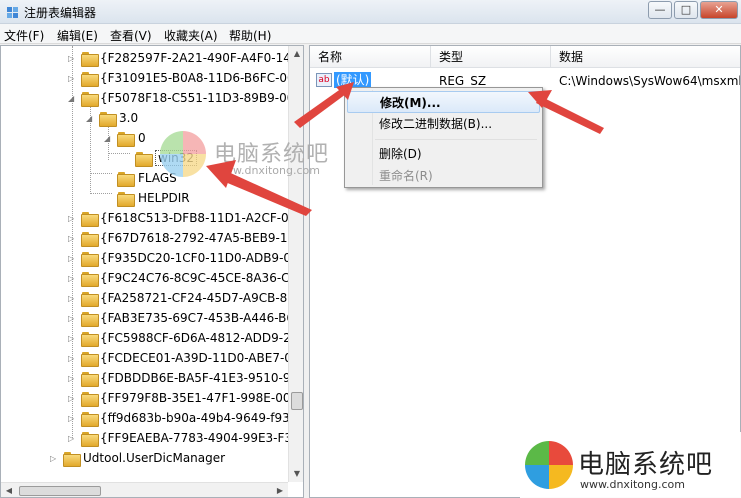 The image size is (741, 498). Describe the element at coordinates (549, 465) in the screenshot. I see `logo-icon` at that location.